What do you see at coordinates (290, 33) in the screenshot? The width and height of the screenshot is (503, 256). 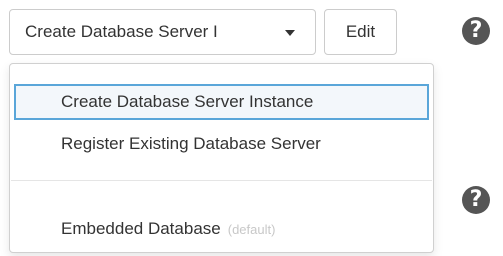 I see `caret-down-icon` at bounding box center [290, 33].